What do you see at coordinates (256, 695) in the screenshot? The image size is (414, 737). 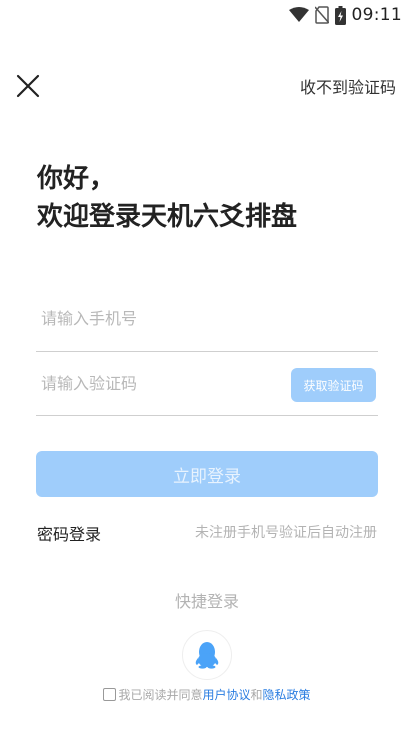 I see `agreement-and: 和` at bounding box center [256, 695].